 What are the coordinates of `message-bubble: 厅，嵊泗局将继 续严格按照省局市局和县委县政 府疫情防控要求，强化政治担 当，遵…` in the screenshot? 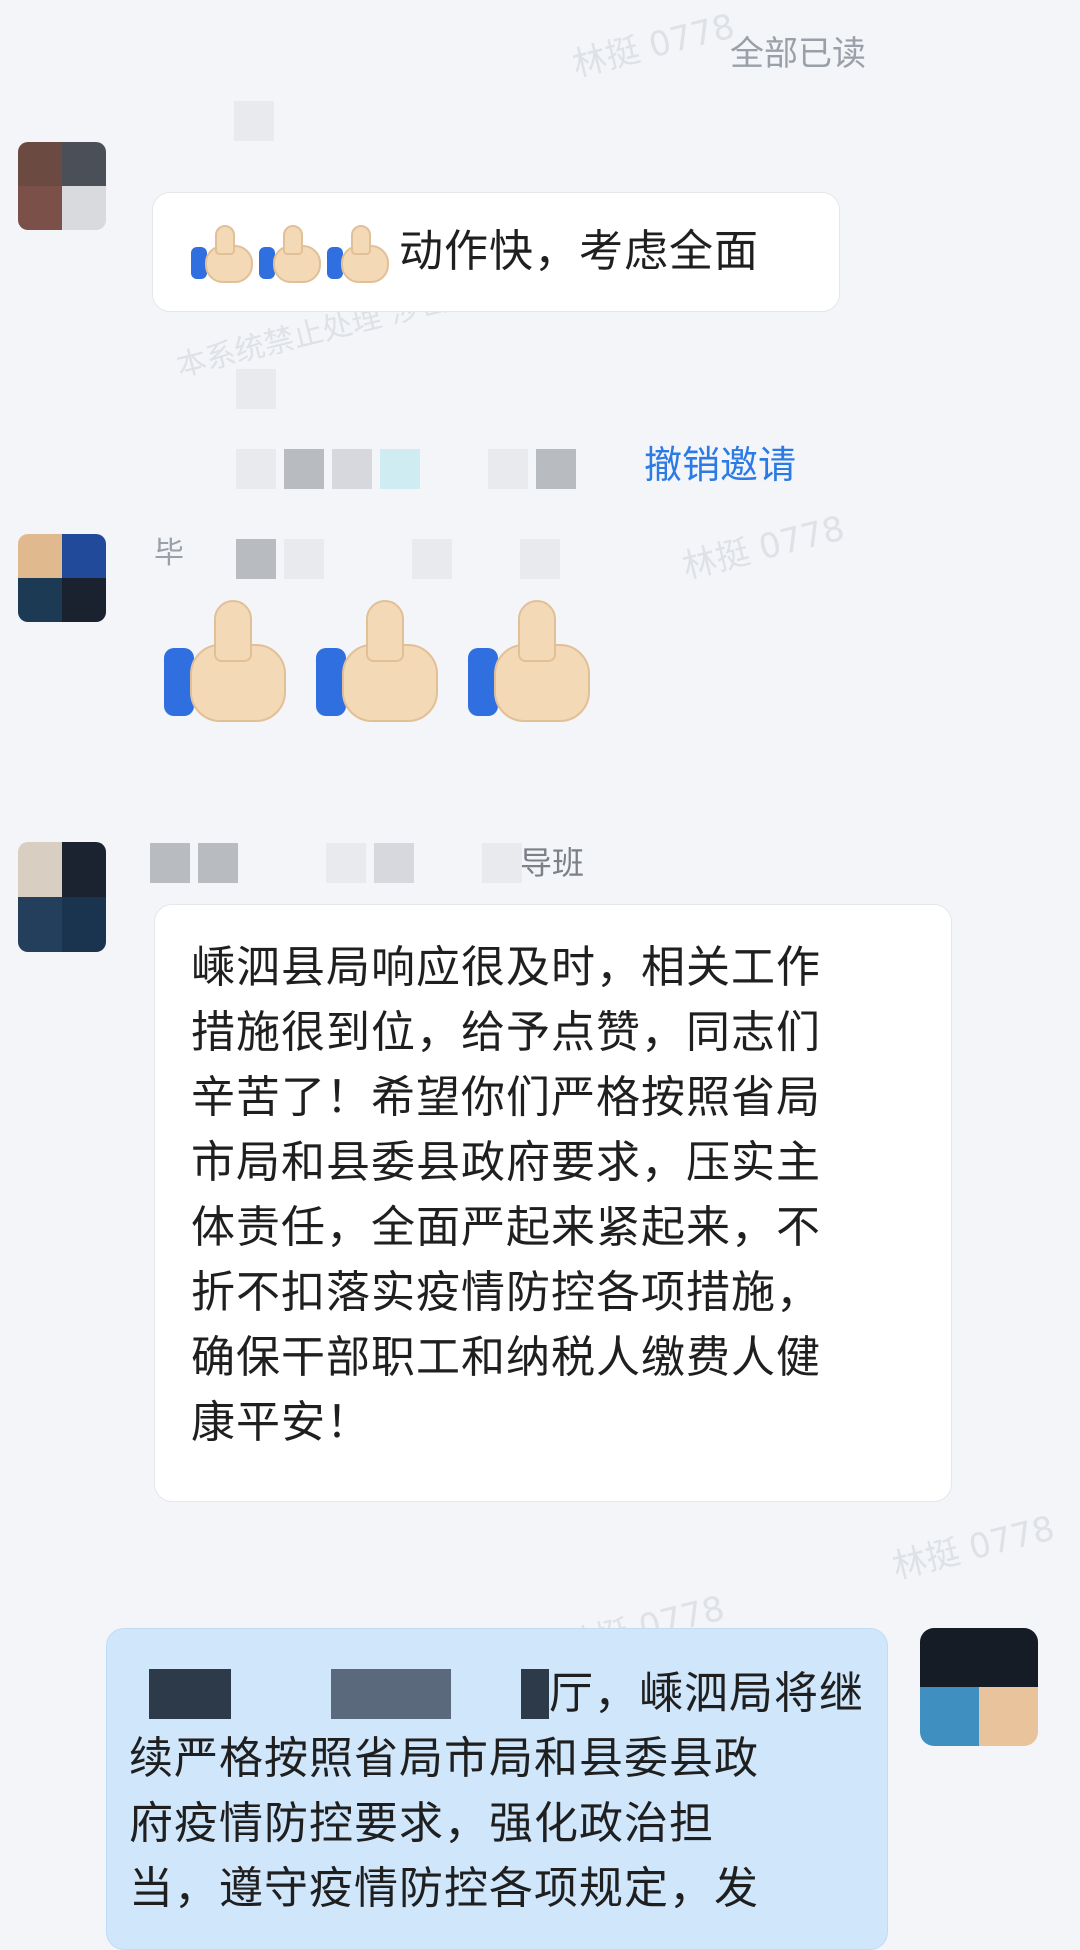 It's located at (497, 1789).